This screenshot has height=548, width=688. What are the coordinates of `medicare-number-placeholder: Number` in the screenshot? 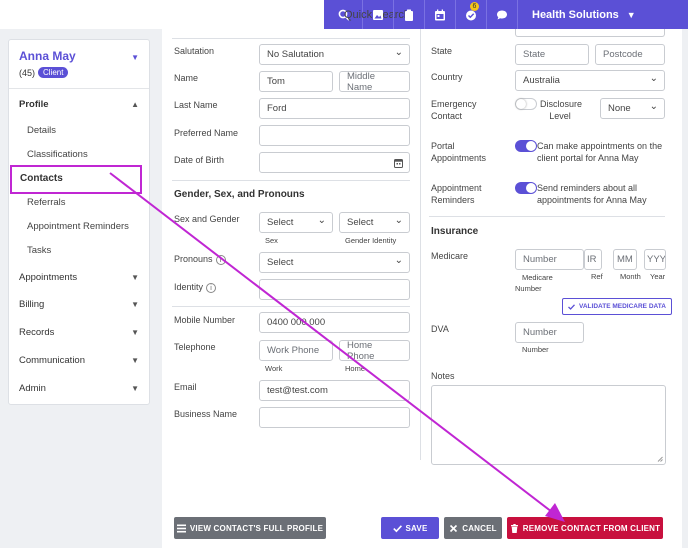 It's located at (540, 259).